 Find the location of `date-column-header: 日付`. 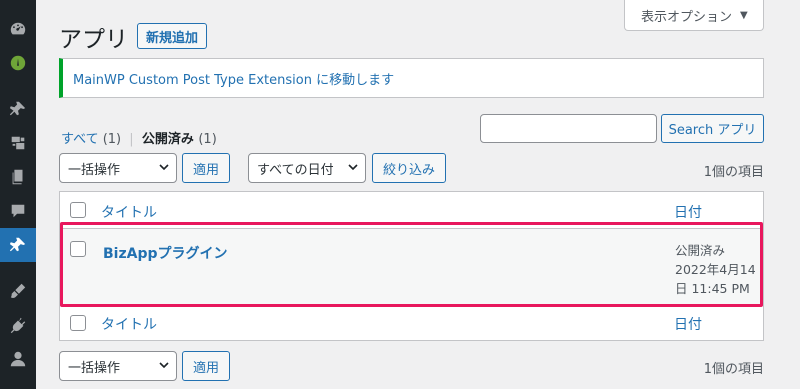

date-column-header: 日付 is located at coordinates (688, 212).